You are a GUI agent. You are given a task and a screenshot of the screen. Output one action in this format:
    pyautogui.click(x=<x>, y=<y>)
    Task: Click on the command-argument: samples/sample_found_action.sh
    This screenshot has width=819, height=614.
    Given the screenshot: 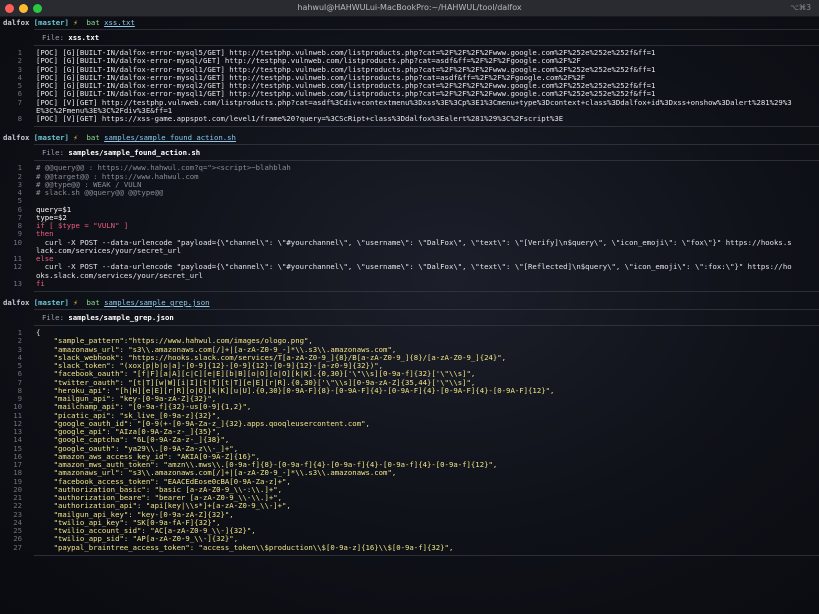 What is the action you would take?
    pyautogui.click(x=170, y=137)
    